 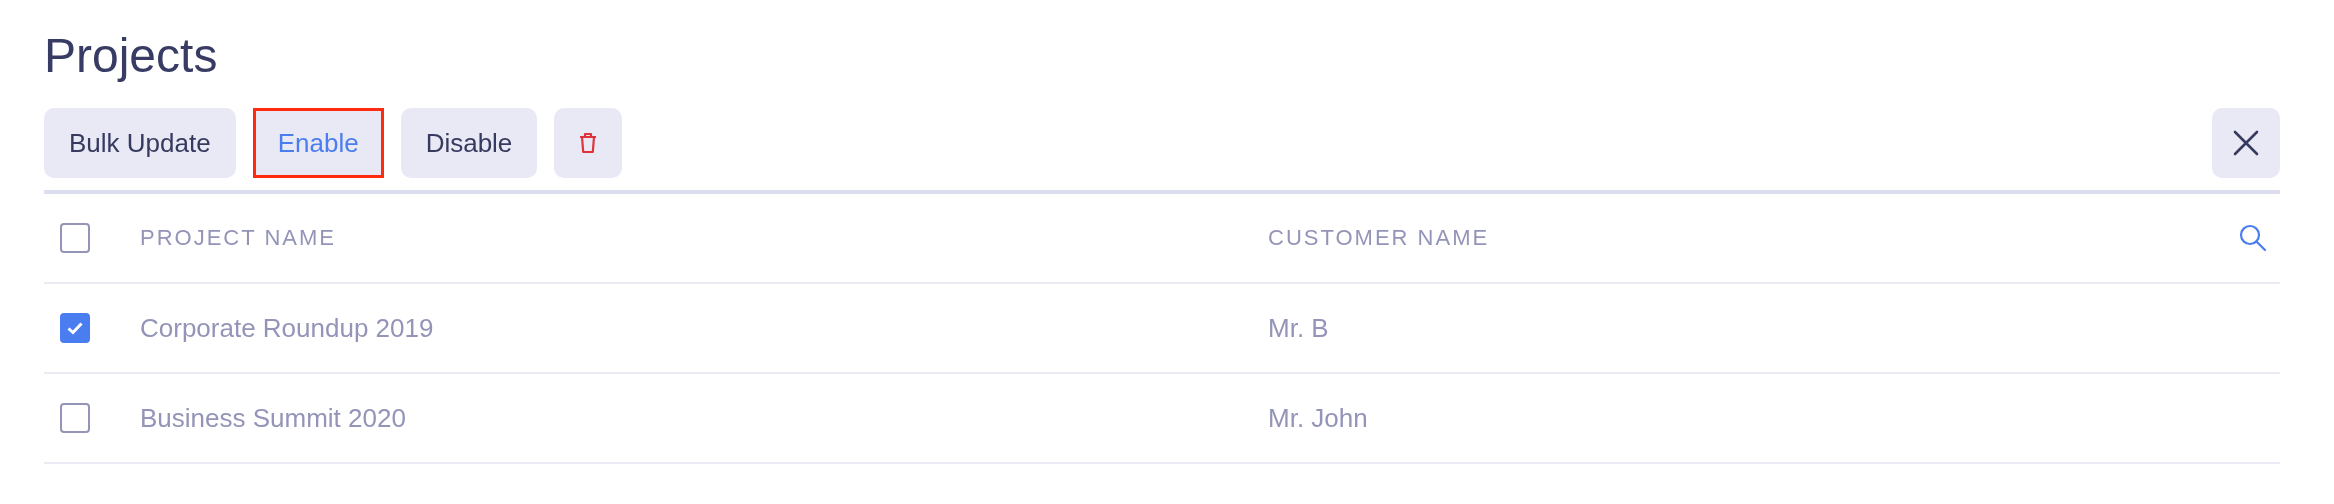 I want to click on table-cell: Corporate Roundup 2019, so click(x=287, y=327).